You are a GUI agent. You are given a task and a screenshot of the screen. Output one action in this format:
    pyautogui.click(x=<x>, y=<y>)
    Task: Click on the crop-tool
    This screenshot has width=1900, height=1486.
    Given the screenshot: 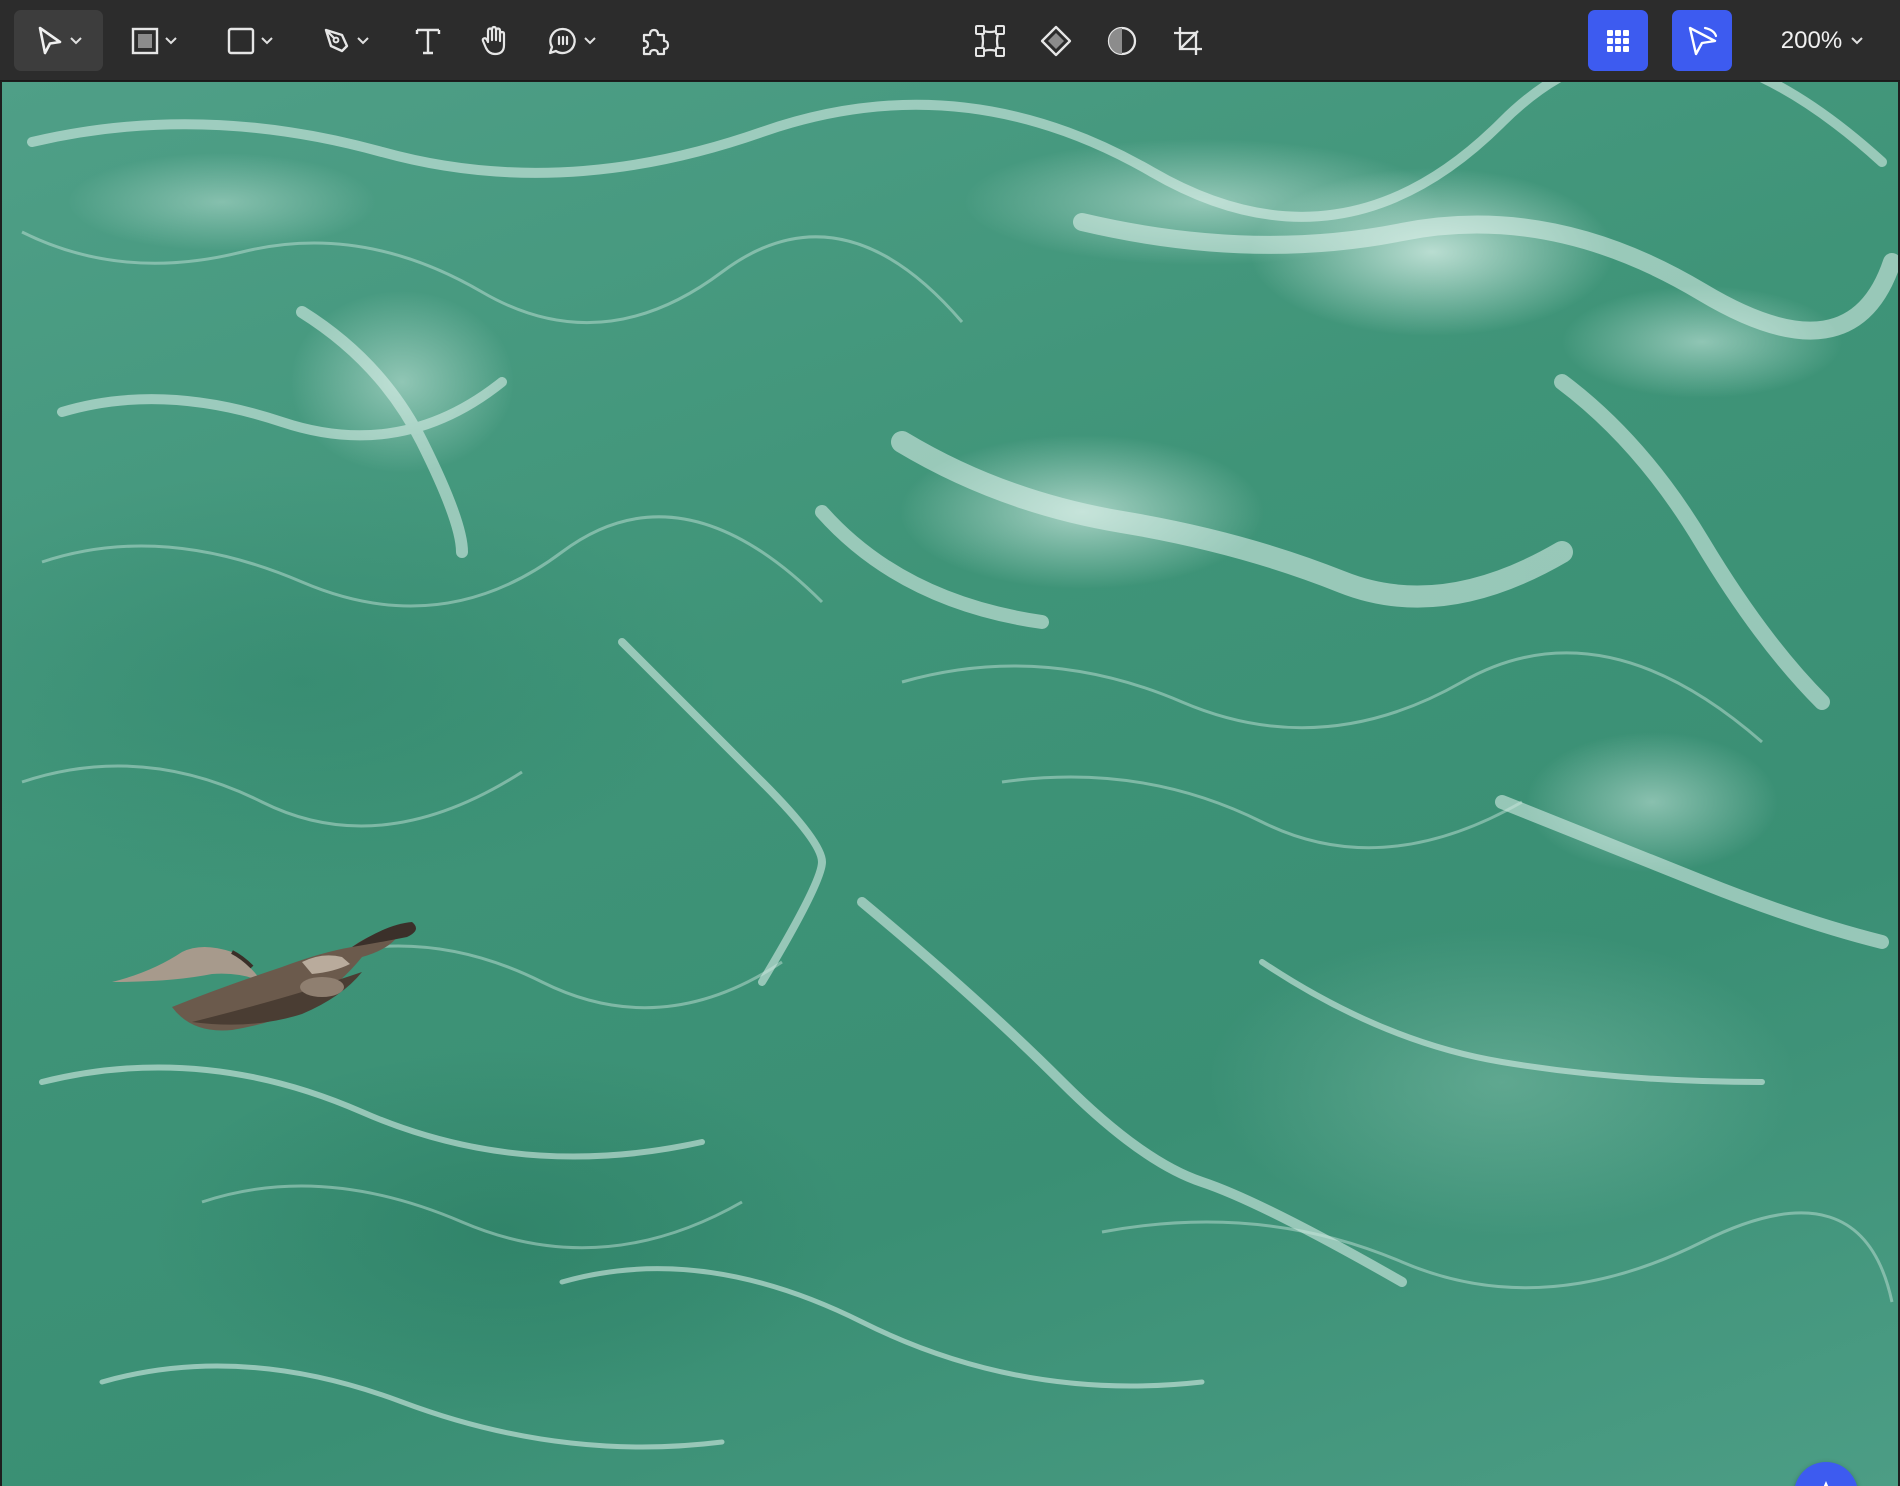 What is the action you would take?
    pyautogui.click(x=1188, y=40)
    